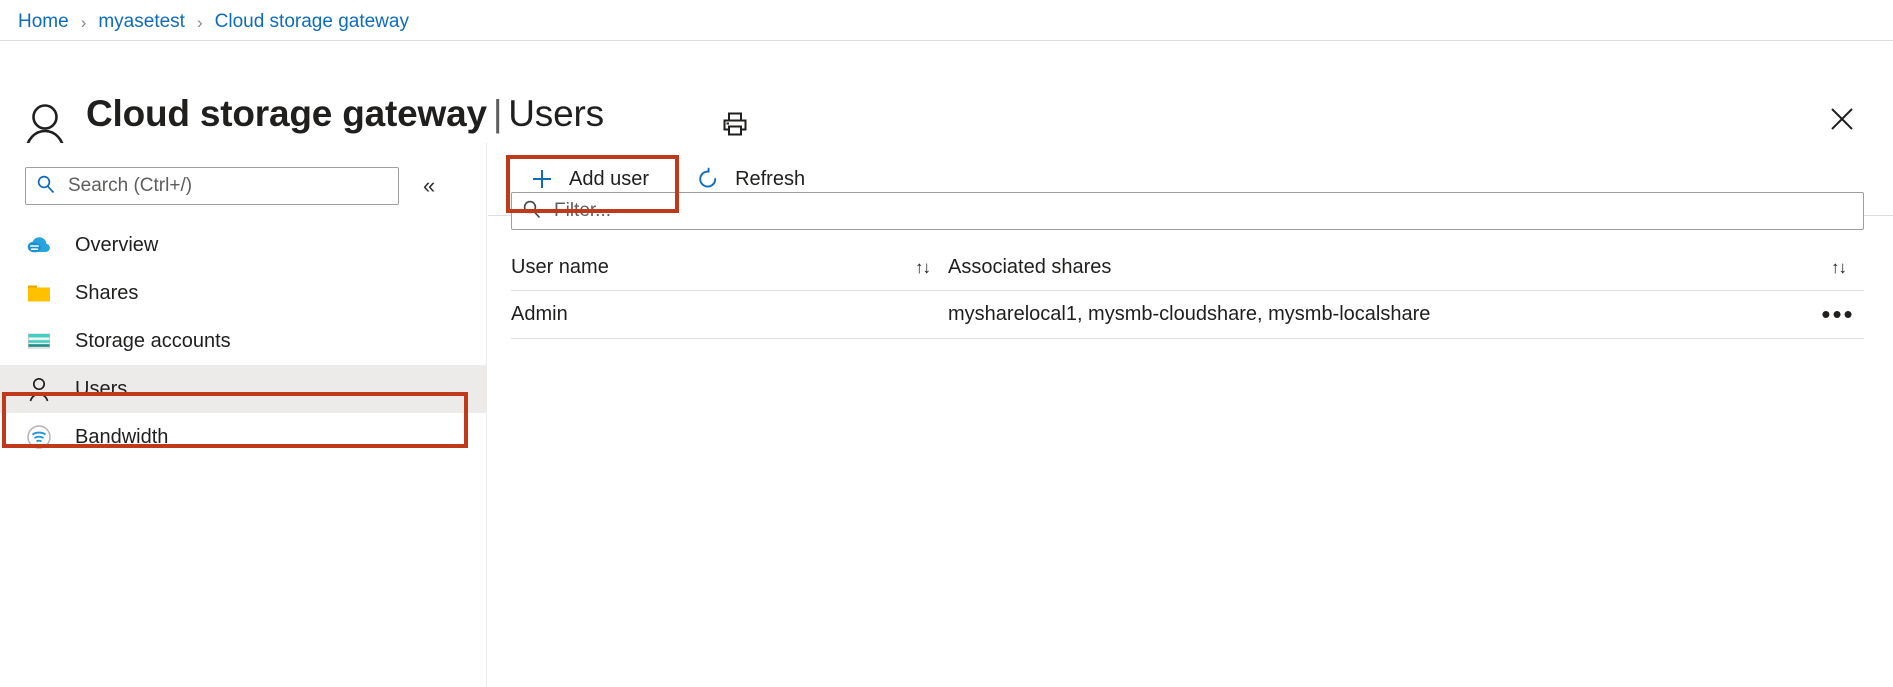  Describe the element at coordinates (117, 244) in the screenshot. I see `sidebar-item-label: Overview` at that location.